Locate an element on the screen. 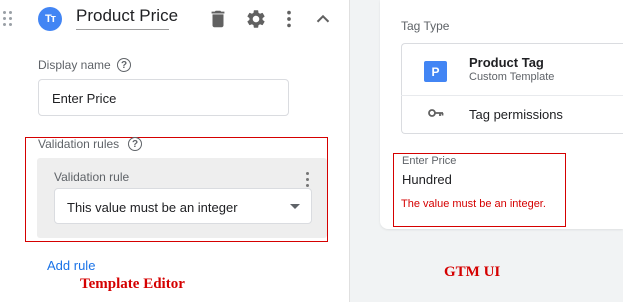 The image size is (623, 302). enter-price-label: Enter Price is located at coordinates (429, 161).